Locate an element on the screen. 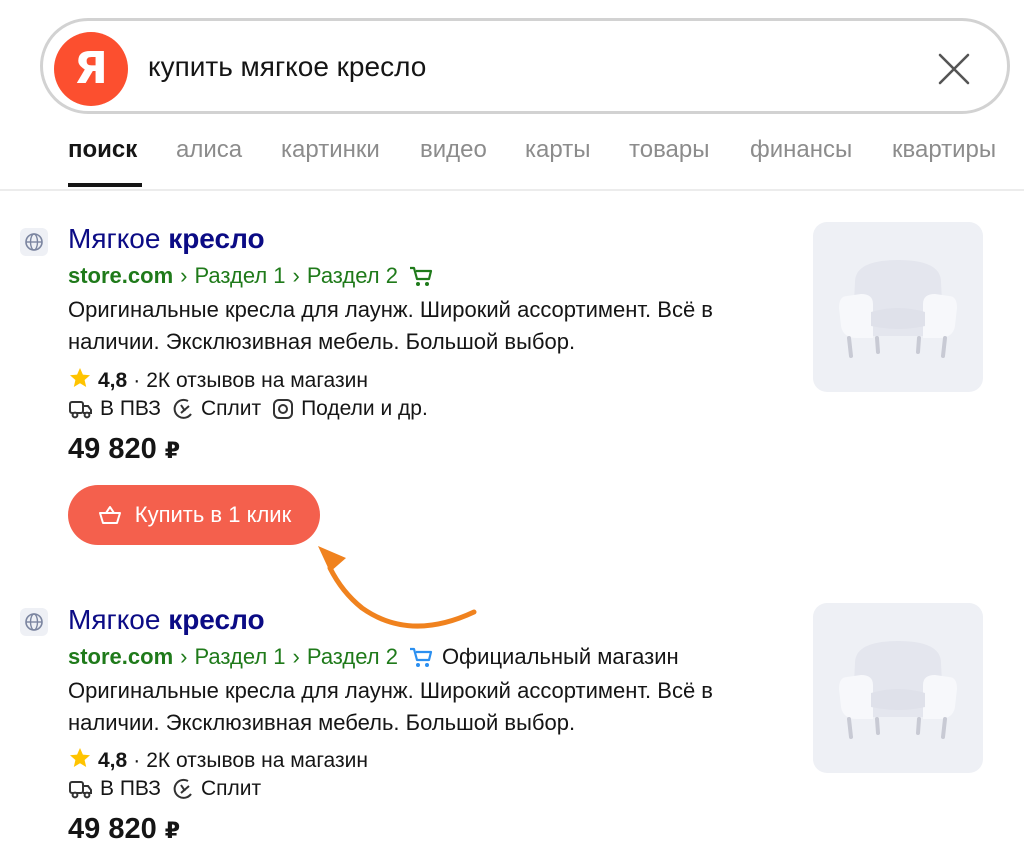 The width and height of the screenshot is (1024, 847). breadcrumb: store.com › Раздел 1 › Раздел 2 is located at coordinates (251, 276).